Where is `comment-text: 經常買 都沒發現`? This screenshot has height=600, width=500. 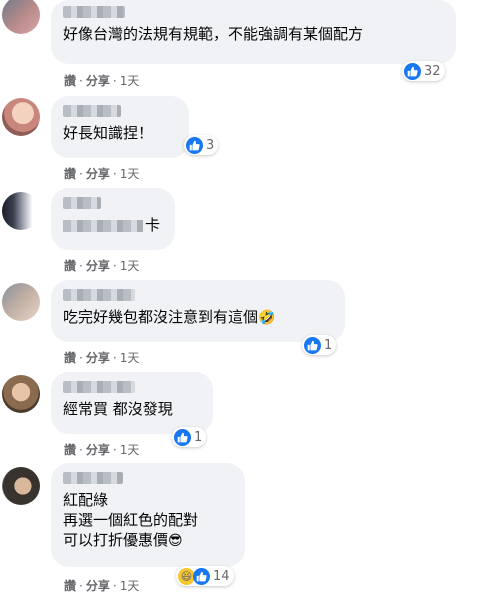
comment-text: 經常買 都沒發現 is located at coordinates (118, 409).